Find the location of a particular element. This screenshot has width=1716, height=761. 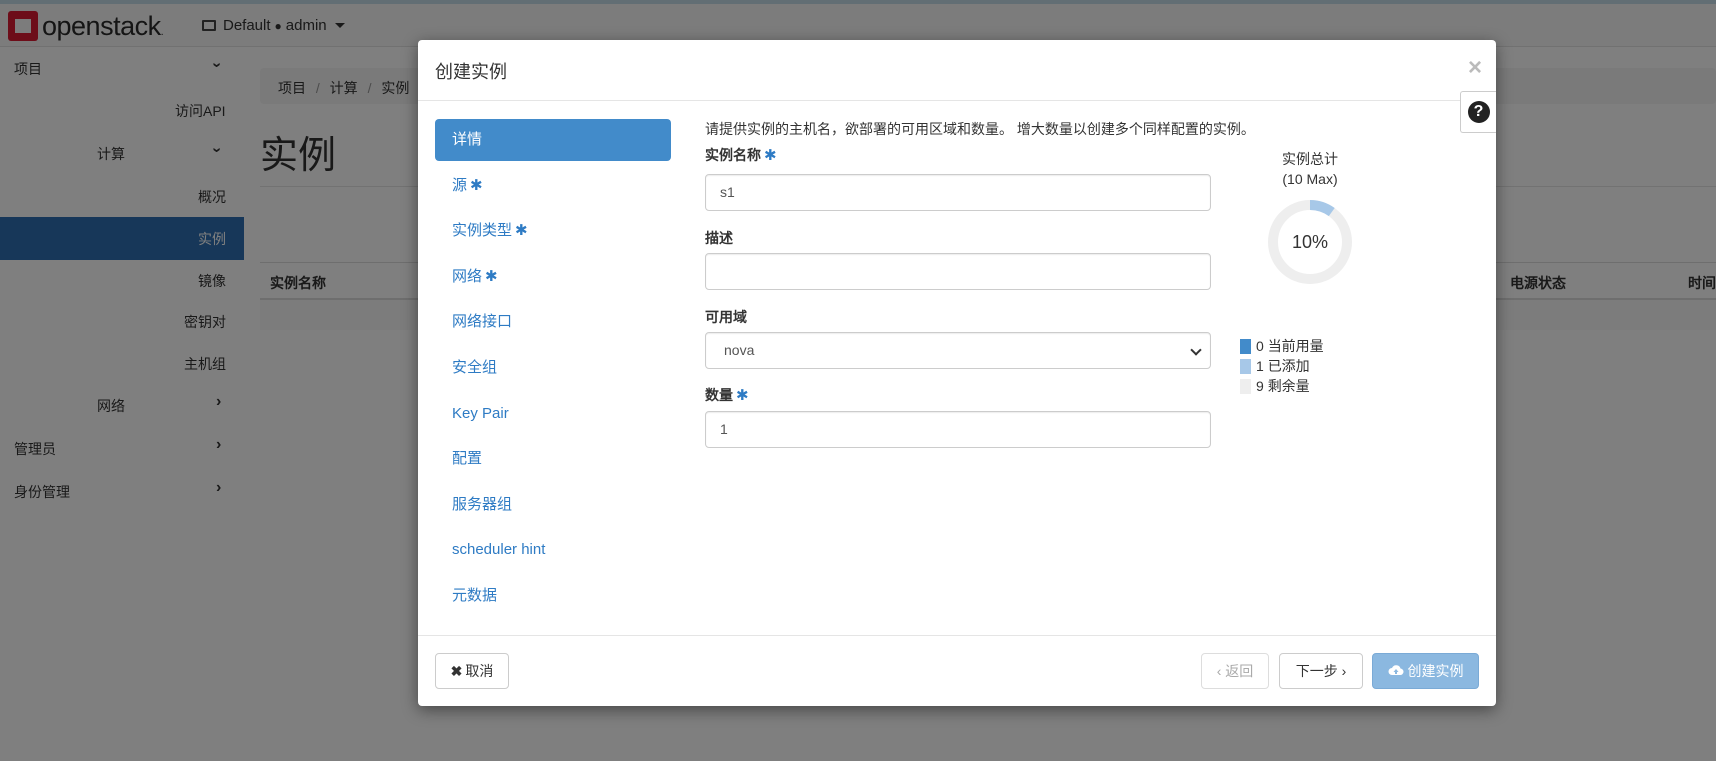

step-label: 网络 is located at coordinates (467, 276).